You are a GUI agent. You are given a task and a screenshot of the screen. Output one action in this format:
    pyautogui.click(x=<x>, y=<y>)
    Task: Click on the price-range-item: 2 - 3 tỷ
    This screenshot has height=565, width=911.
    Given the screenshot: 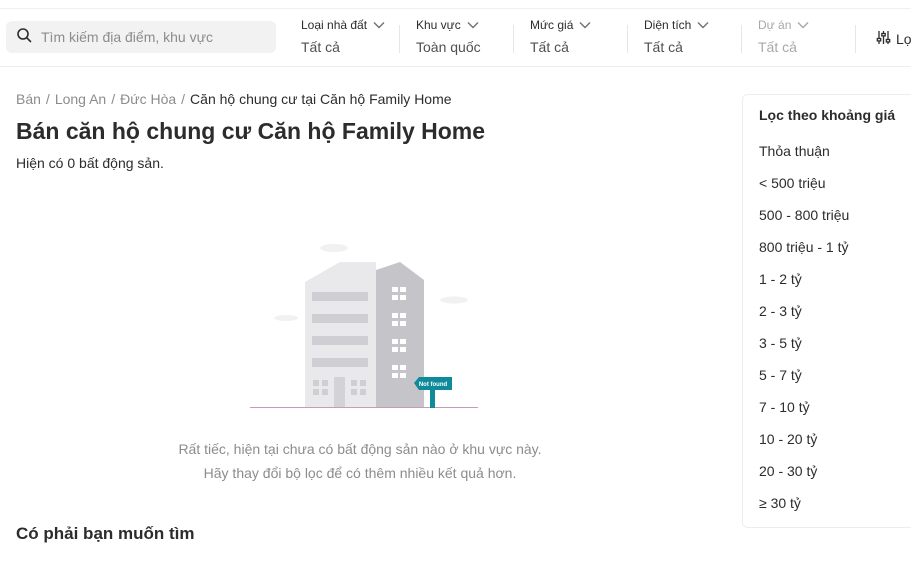 What is the action you would take?
    pyautogui.click(x=804, y=319)
    